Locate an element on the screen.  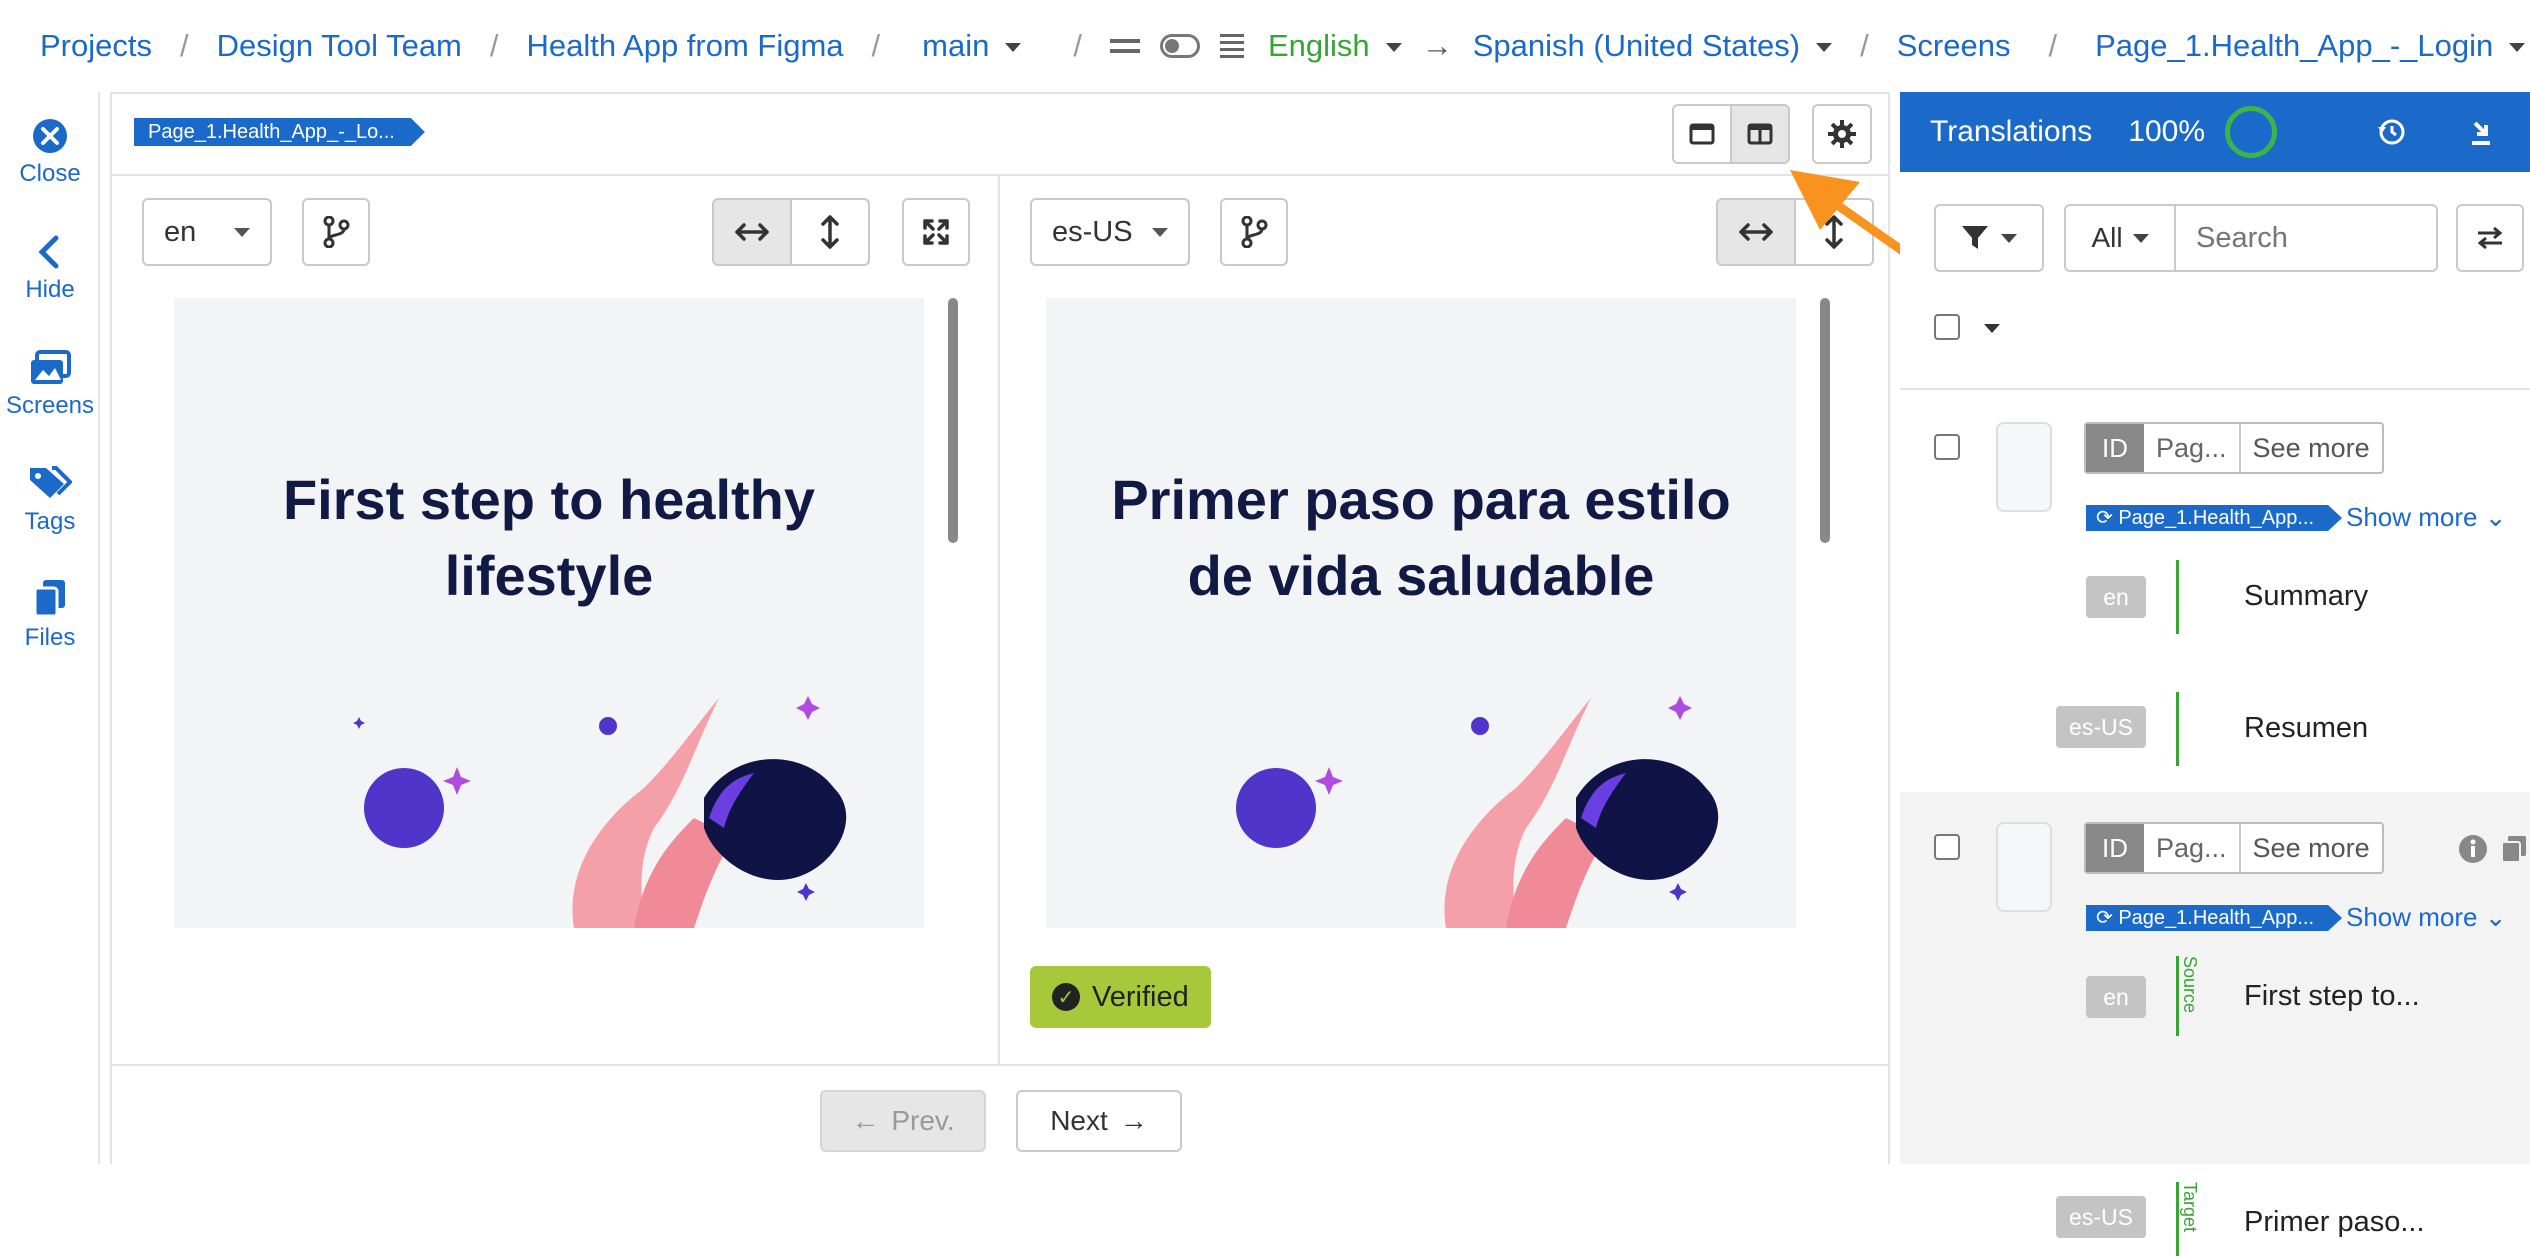
check-circle-icon: ✓ is located at coordinates (1066, 997).